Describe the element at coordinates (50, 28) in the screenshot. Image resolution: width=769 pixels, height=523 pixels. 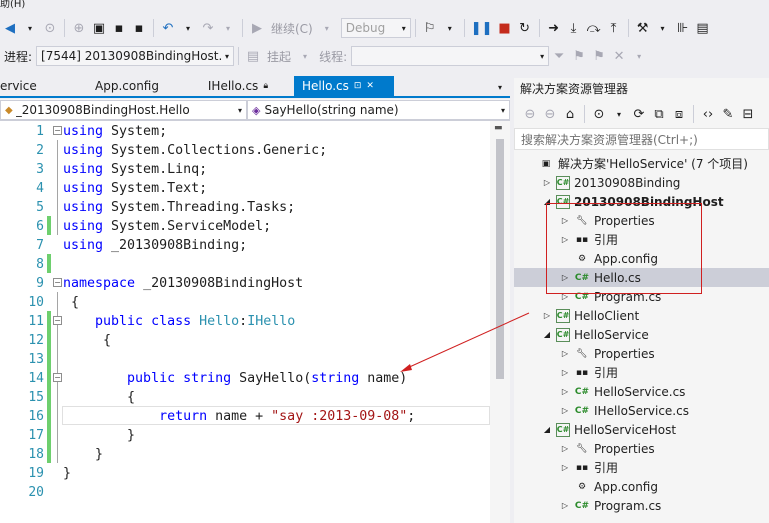
I see `forward-icon: ⊙` at that location.